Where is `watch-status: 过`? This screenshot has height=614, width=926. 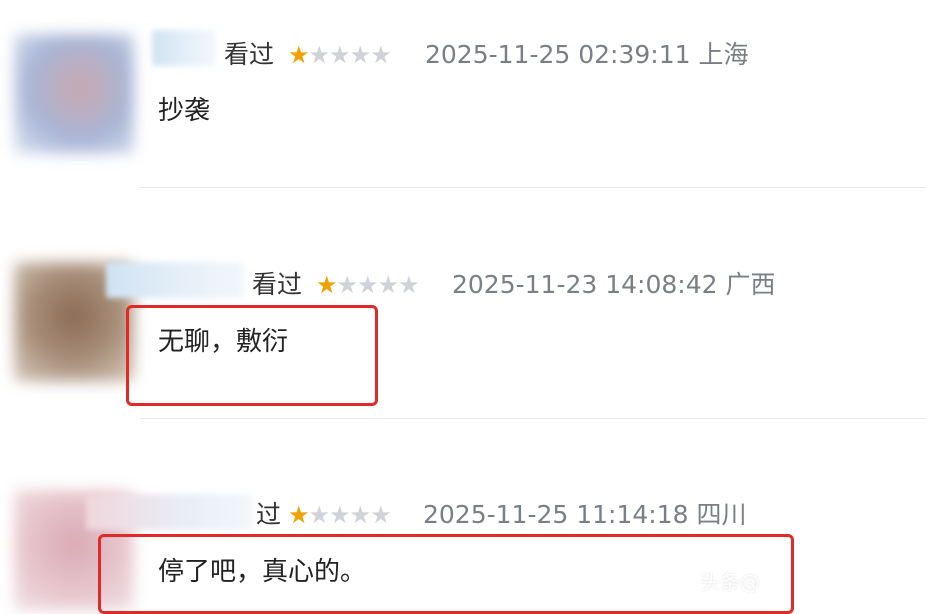
watch-status: 过 is located at coordinates (269, 514).